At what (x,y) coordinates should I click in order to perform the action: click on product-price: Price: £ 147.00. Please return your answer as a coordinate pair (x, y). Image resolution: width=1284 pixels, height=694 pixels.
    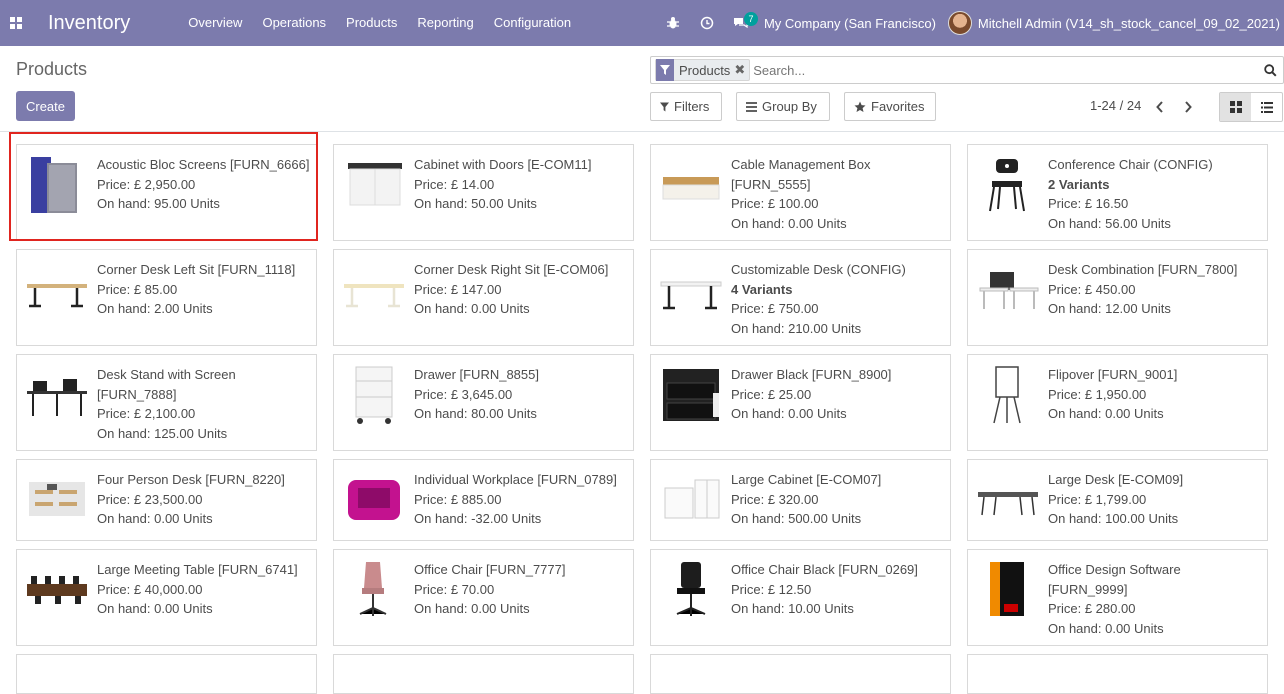
    Looking at the image, I should click on (458, 289).